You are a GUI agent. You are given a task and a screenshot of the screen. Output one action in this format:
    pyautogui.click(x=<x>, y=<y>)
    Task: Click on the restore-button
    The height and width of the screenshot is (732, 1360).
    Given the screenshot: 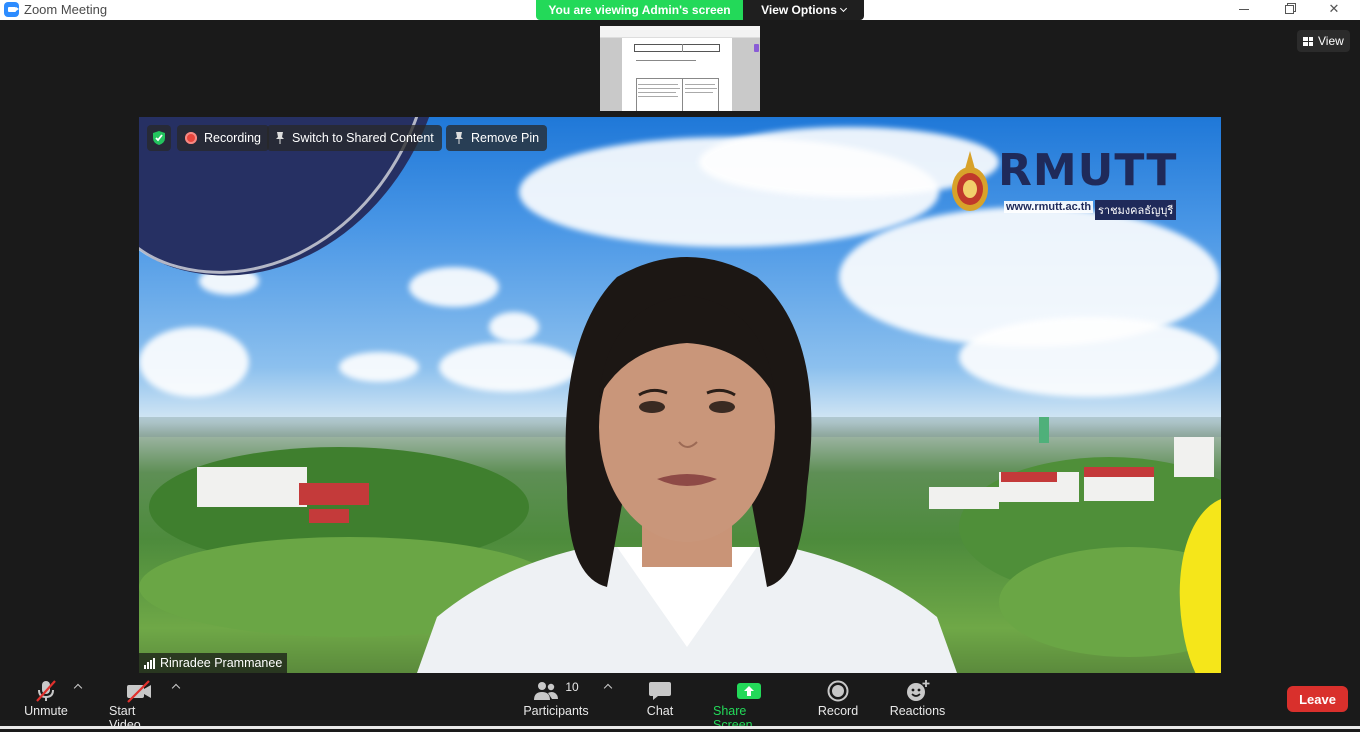 What is the action you would take?
    pyautogui.click(x=1289, y=10)
    